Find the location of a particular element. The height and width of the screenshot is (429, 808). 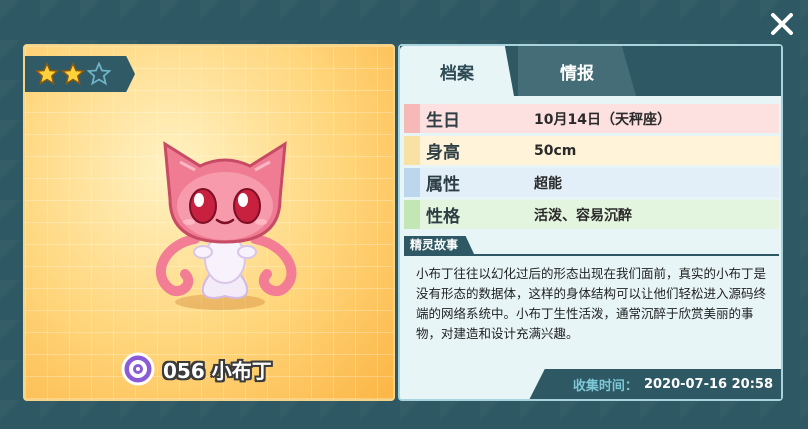

attribute-value: 50cm is located at coordinates (555, 150).